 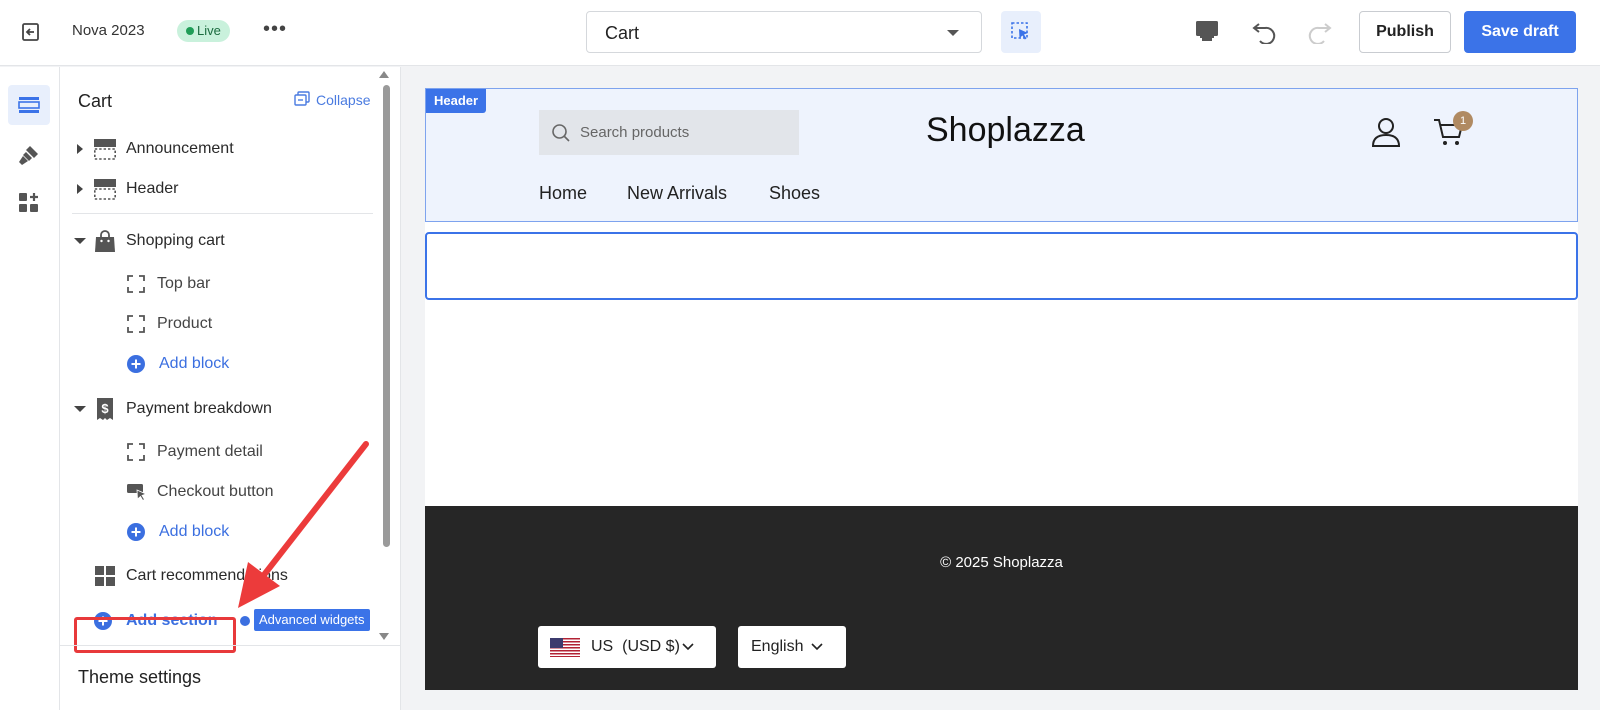 I want to click on block-product: Product, so click(x=220, y=324).